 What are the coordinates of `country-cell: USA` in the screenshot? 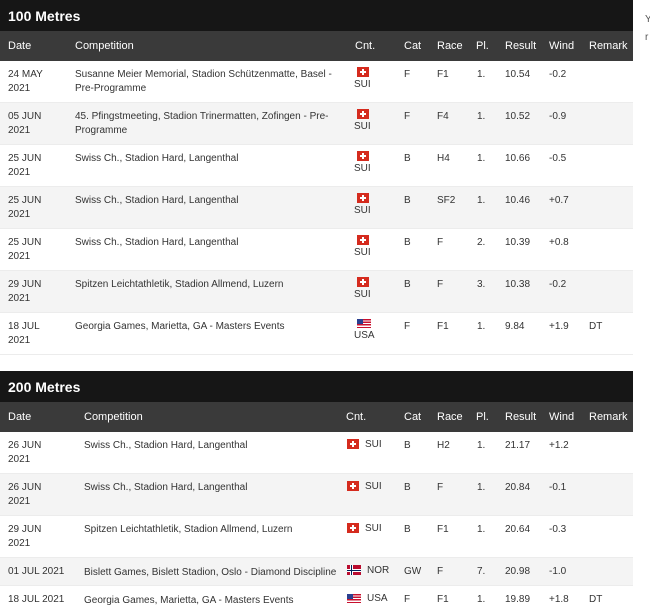 It's located at (364, 330).